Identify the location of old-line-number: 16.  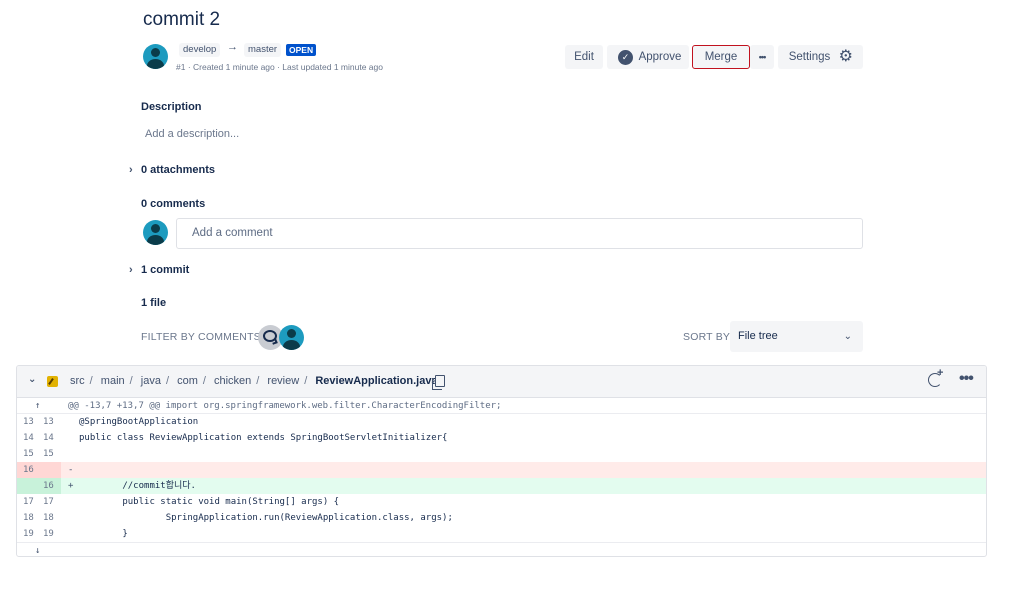
(28, 470).